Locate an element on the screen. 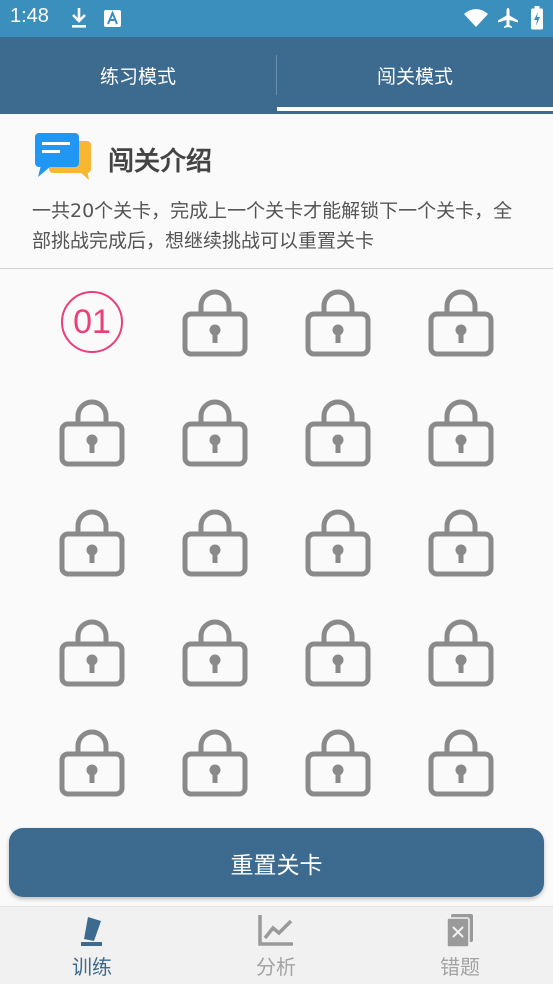  bottom-nav: 训练 分析 错题 is located at coordinates (276, 945).